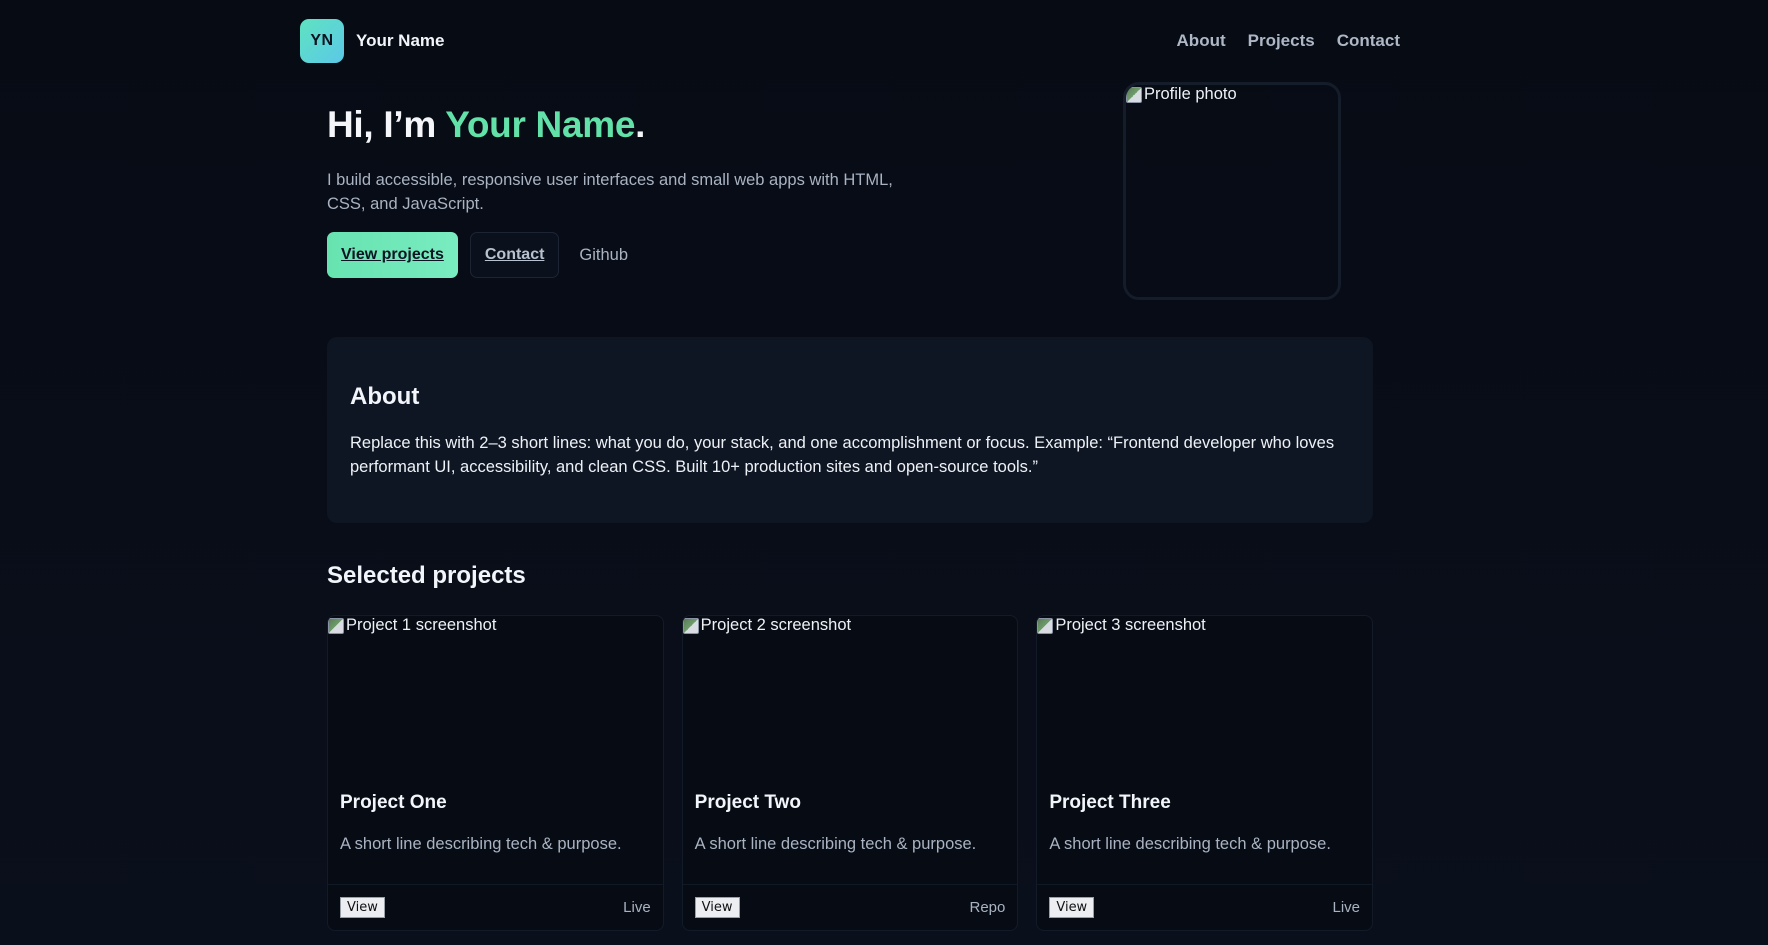  Describe the element at coordinates (386, 124) in the screenshot. I see `hero-greeting: Hi, I’m` at that location.